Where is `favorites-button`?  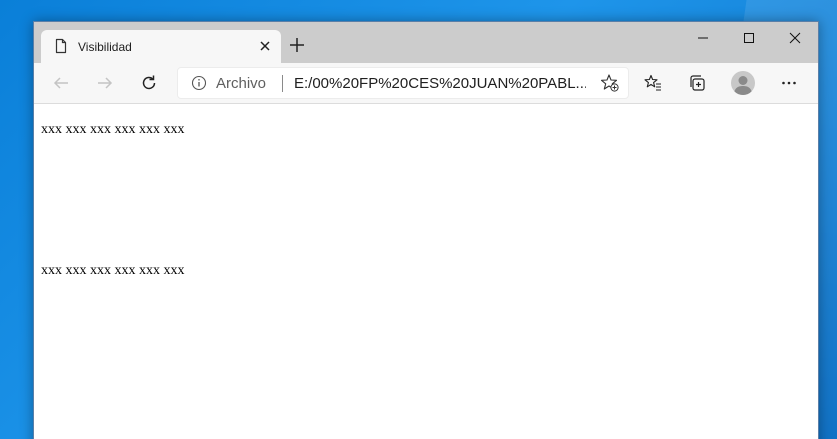 favorites-button is located at coordinates (653, 83).